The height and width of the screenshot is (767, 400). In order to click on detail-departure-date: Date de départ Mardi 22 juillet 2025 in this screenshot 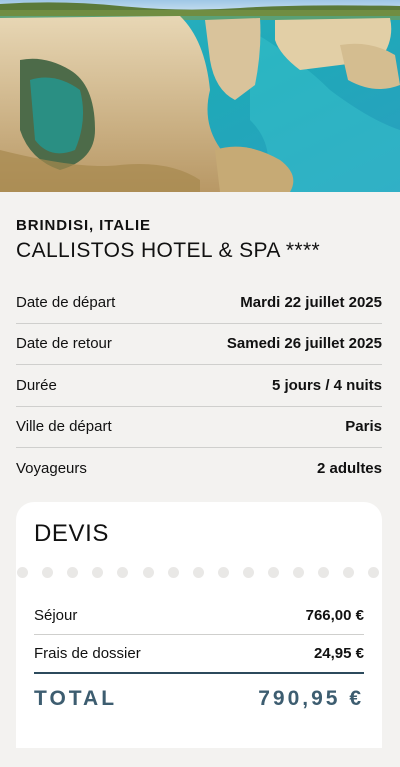, I will do `click(199, 303)`.